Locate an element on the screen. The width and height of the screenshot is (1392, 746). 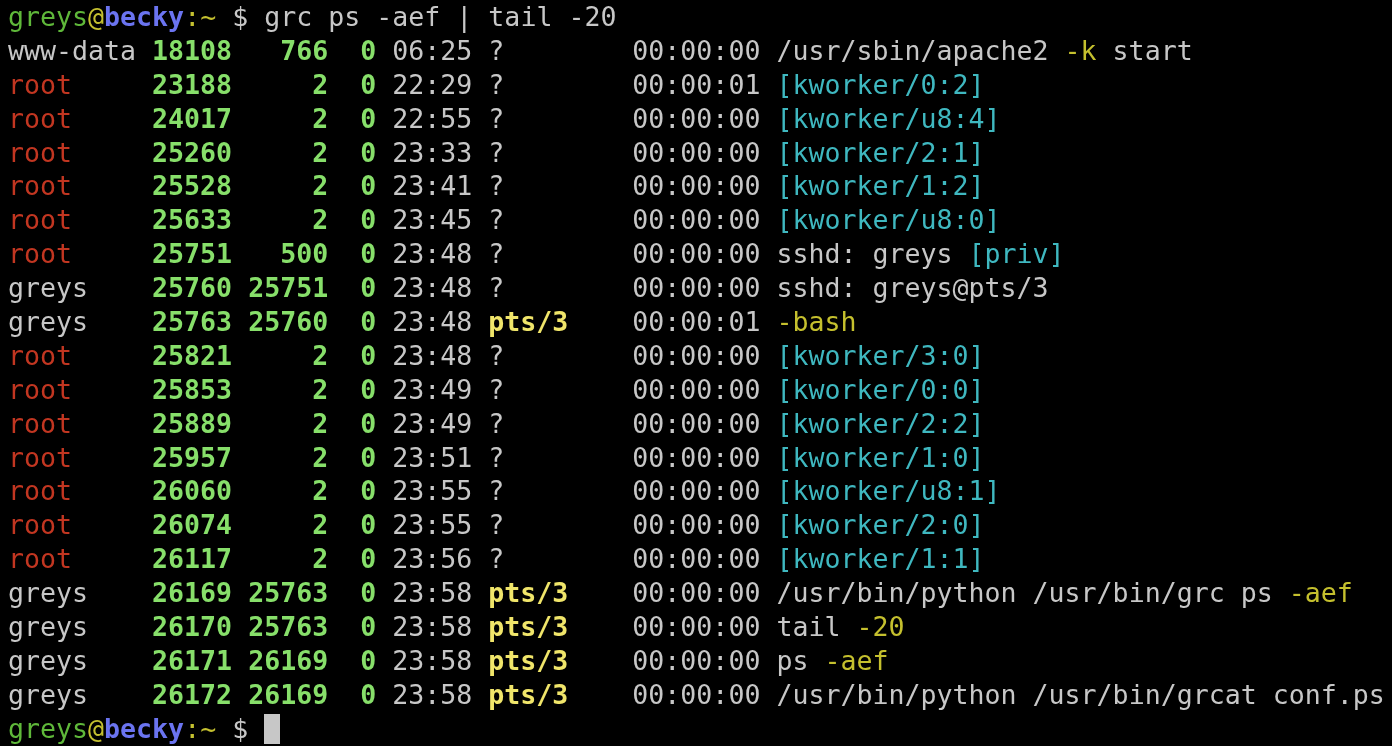
process-id: 25957 is located at coordinates (192, 457).